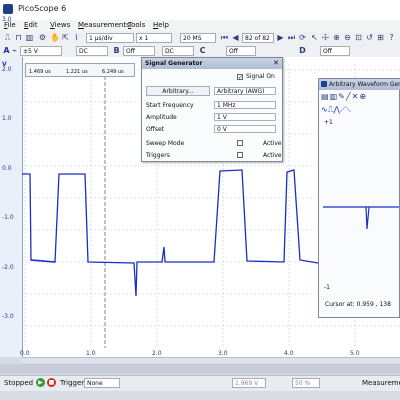 Image resolution: width=400 pixels, height=400 pixels. What do you see at coordinates (161, 25) in the screenshot?
I see `menu-help: Help` at bounding box center [161, 25].